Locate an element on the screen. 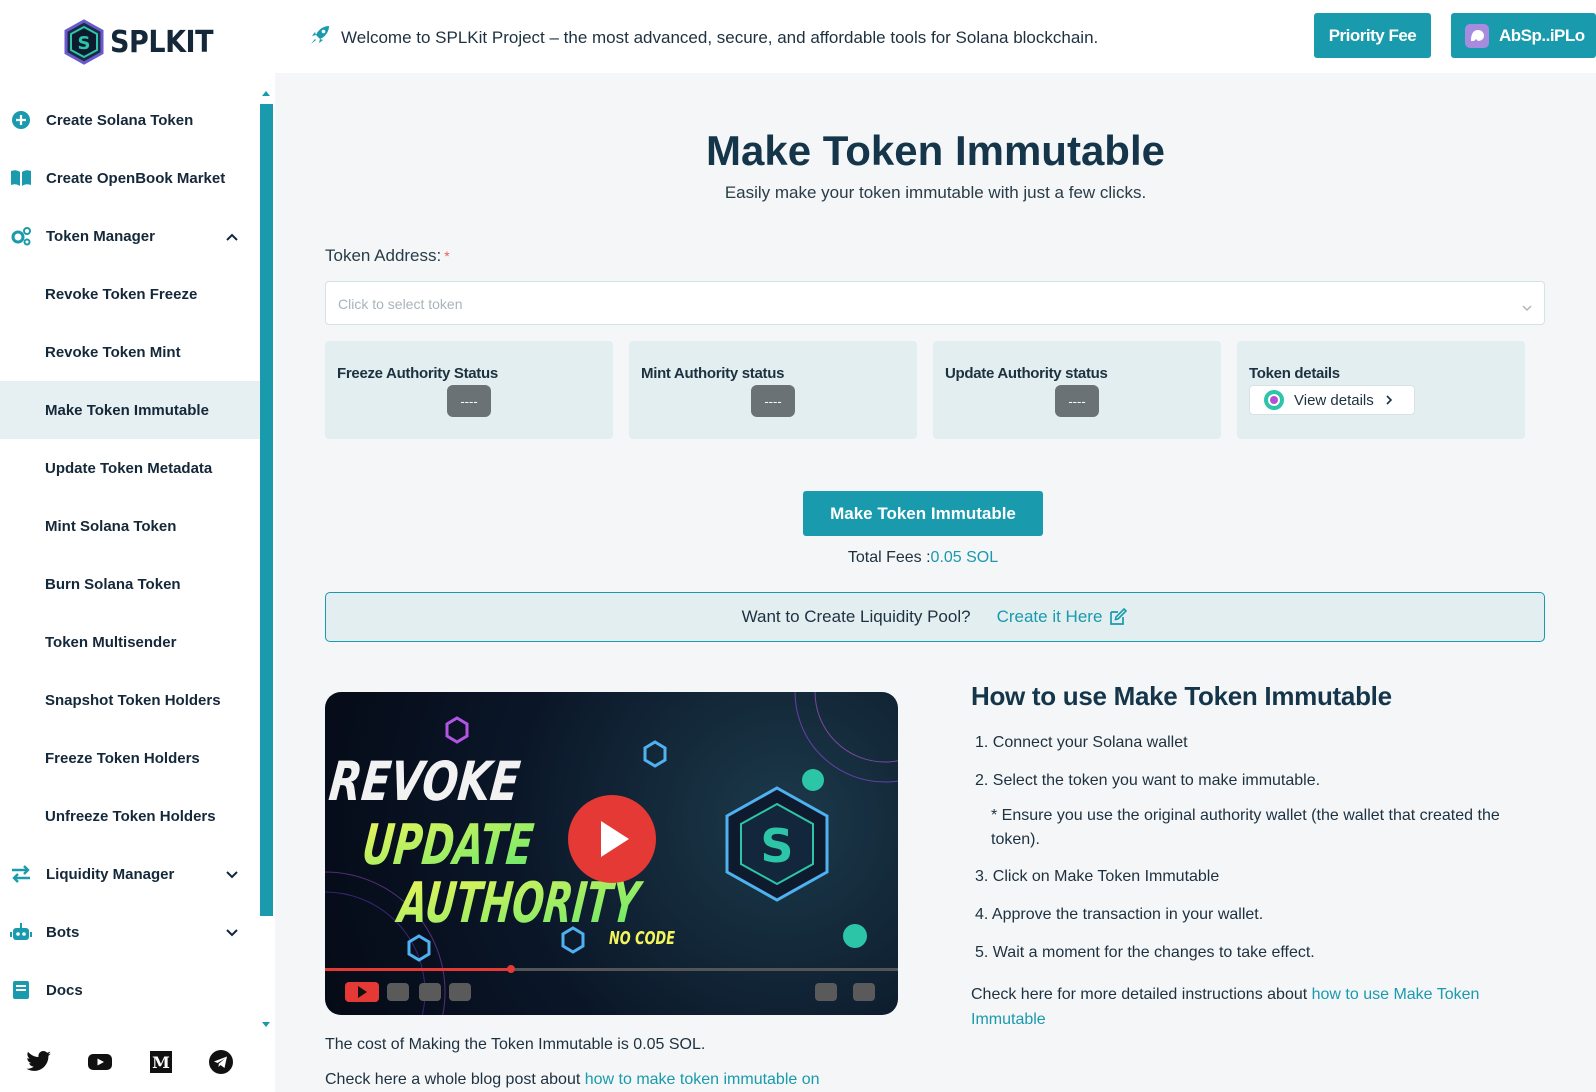 Image resolution: width=1596 pixels, height=1092 pixels. youtube-icon is located at coordinates (100, 1064).